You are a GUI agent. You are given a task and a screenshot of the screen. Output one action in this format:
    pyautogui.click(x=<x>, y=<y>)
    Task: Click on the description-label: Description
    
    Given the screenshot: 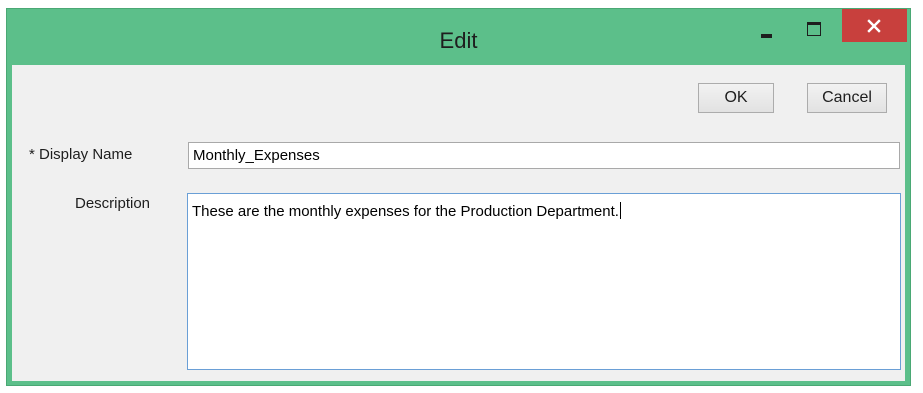 What is the action you would take?
    pyautogui.click(x=113, y=203)
    